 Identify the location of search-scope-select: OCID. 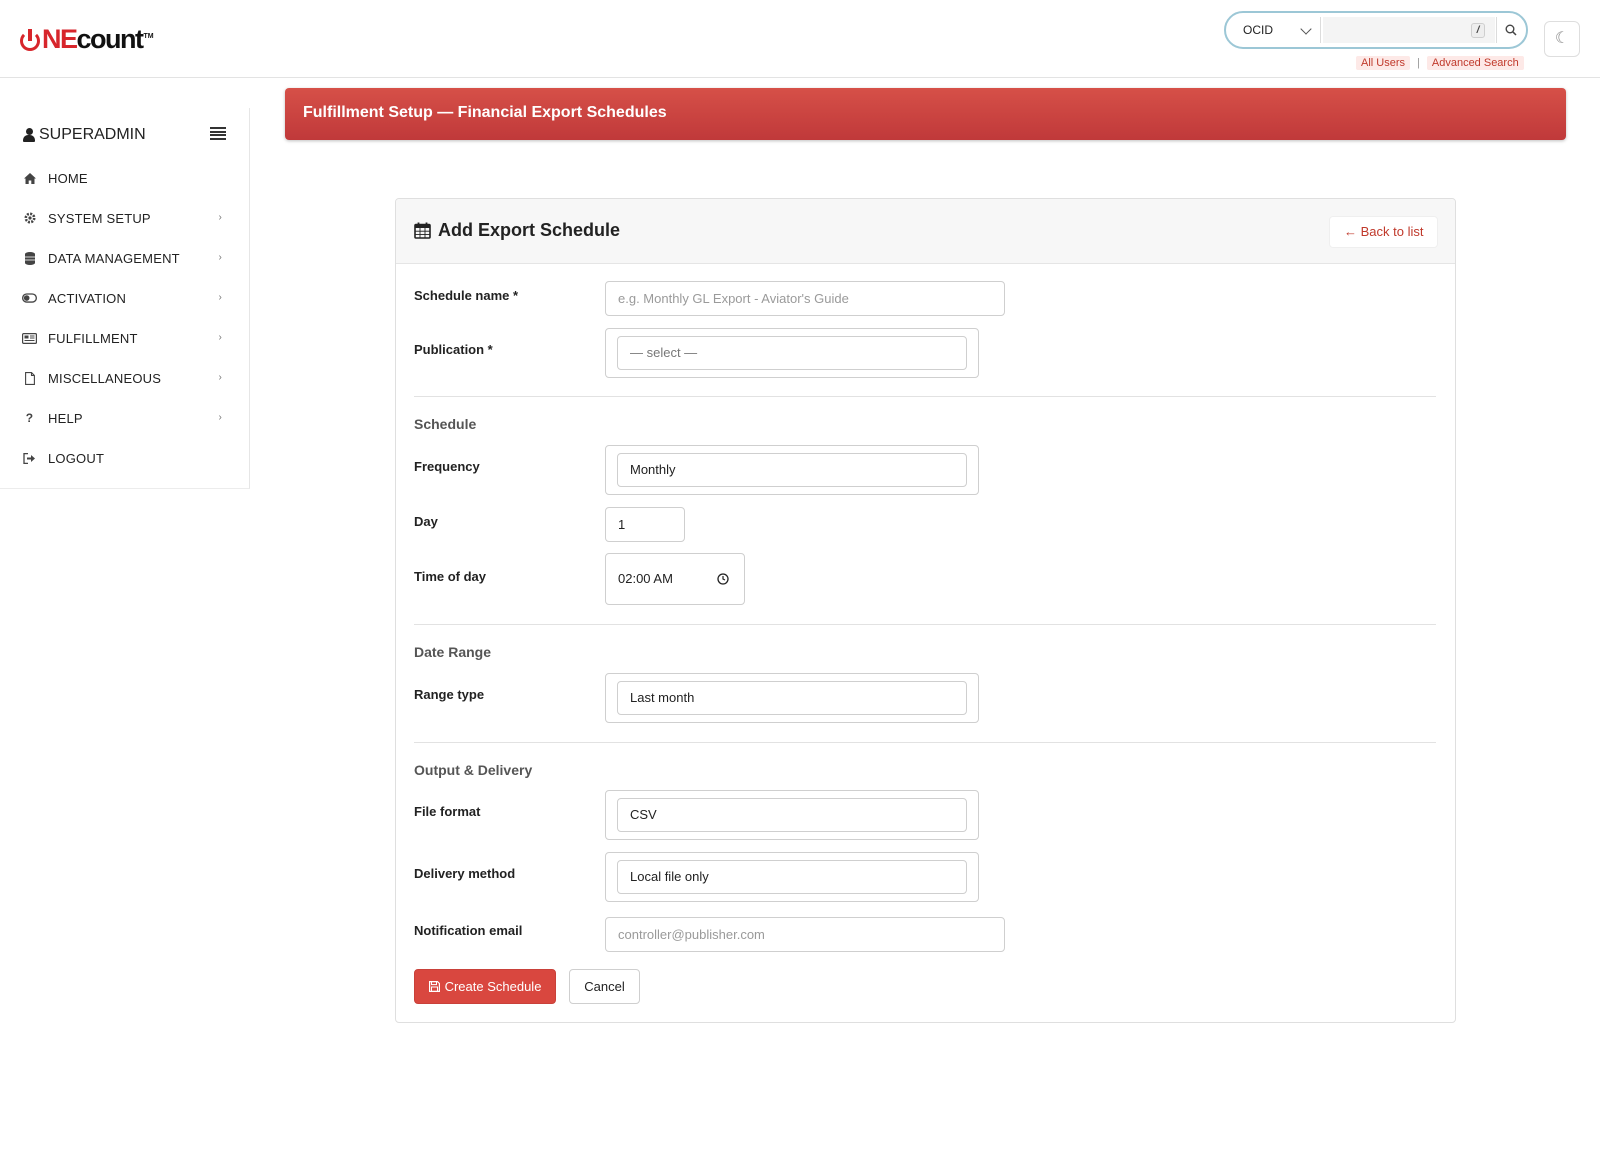
(1276, 30).